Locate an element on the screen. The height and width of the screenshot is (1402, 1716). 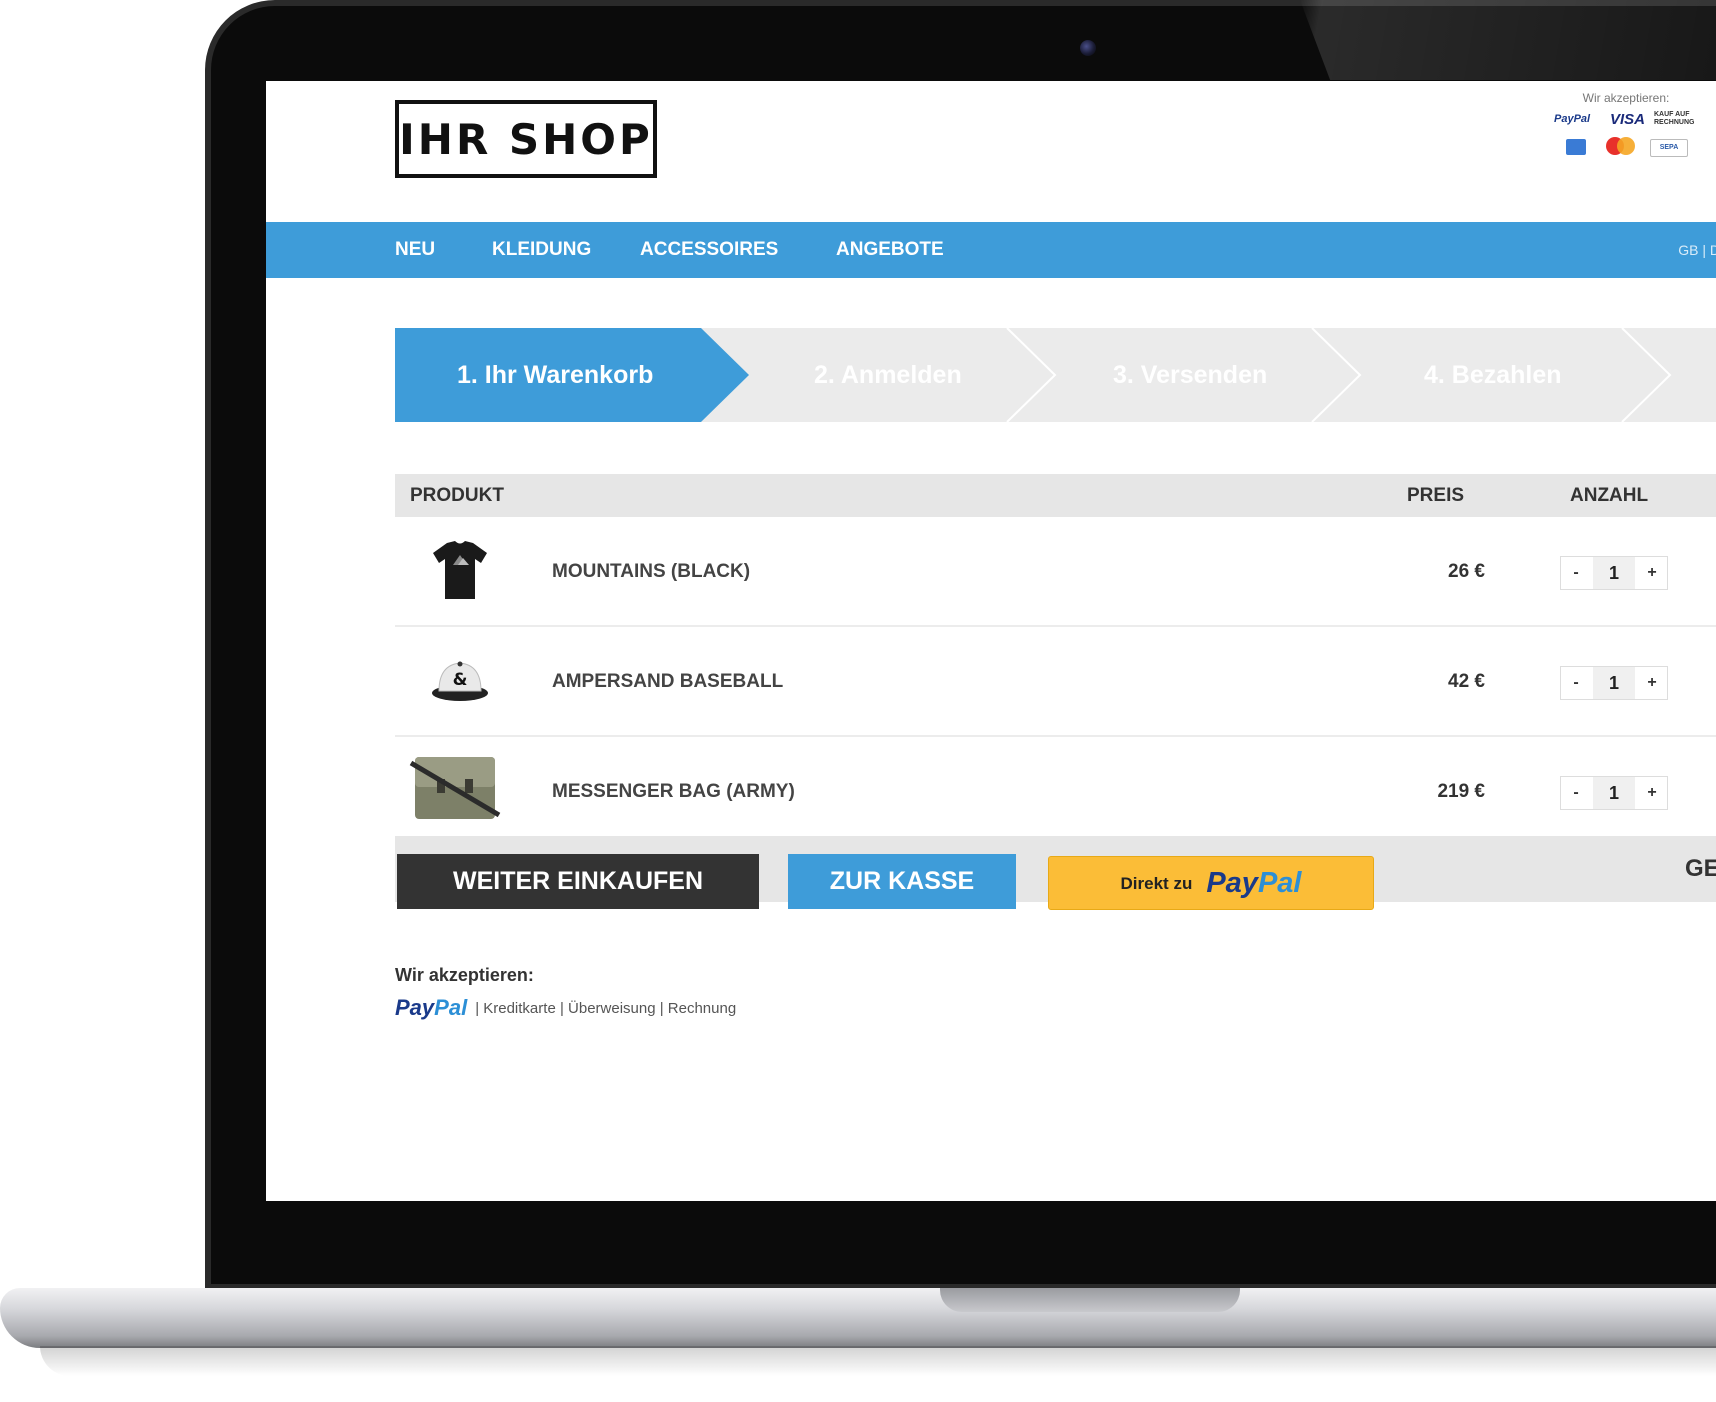
laptop-notch is located at coordinates (1090, 1300).